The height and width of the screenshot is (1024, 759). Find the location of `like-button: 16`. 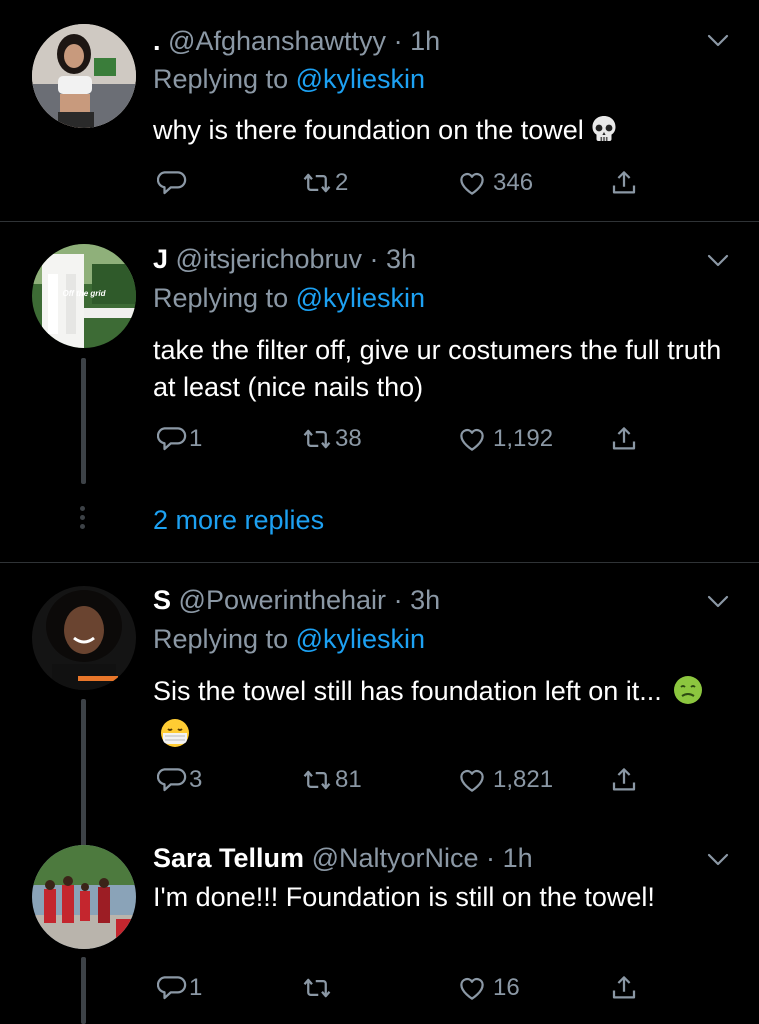

like-button: 16 is located at coordinates (488, 988).